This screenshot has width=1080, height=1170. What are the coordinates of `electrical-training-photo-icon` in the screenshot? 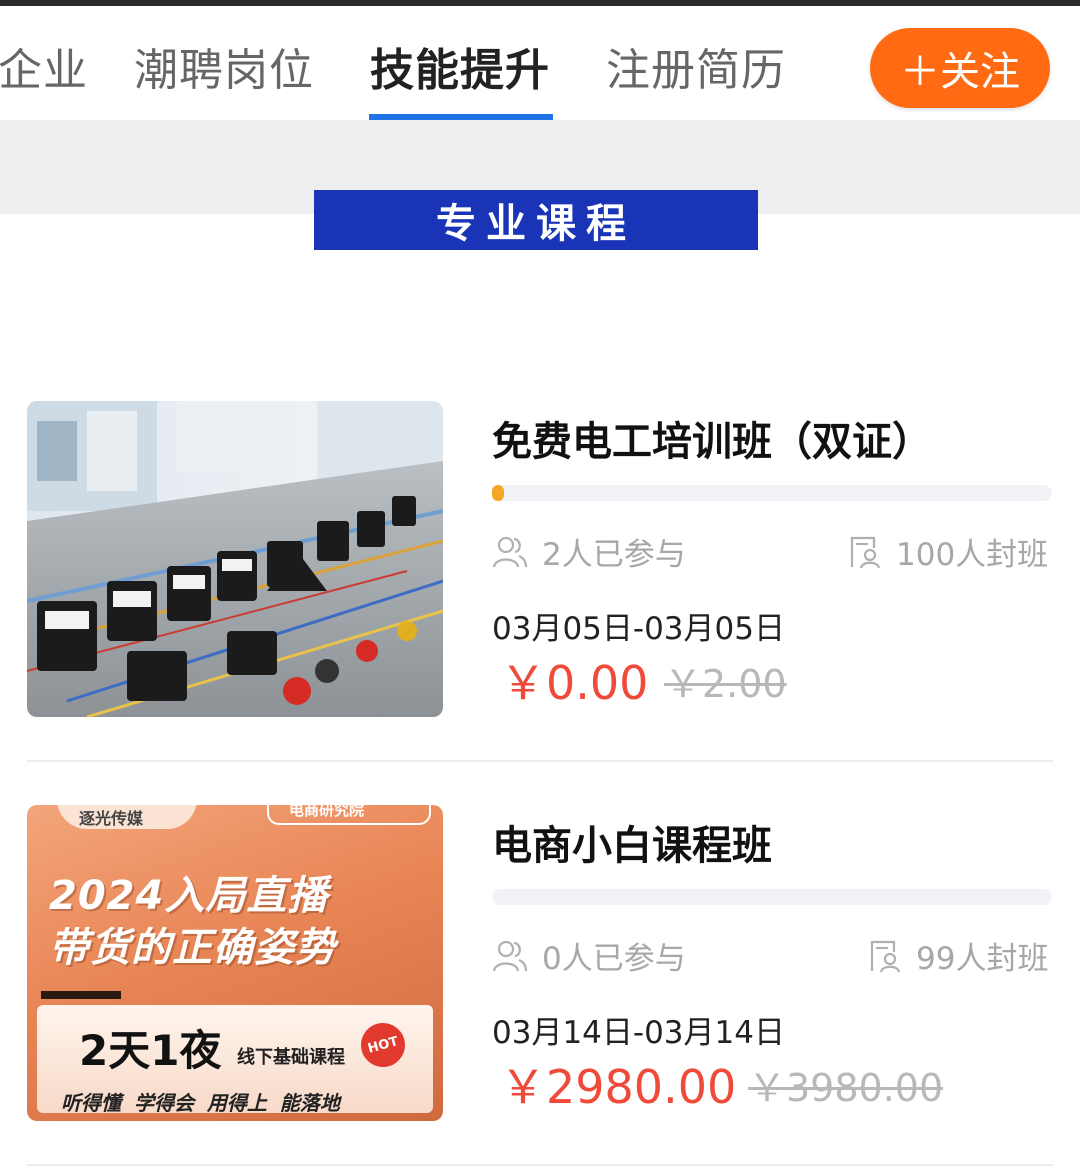 It's located at (235, 559).